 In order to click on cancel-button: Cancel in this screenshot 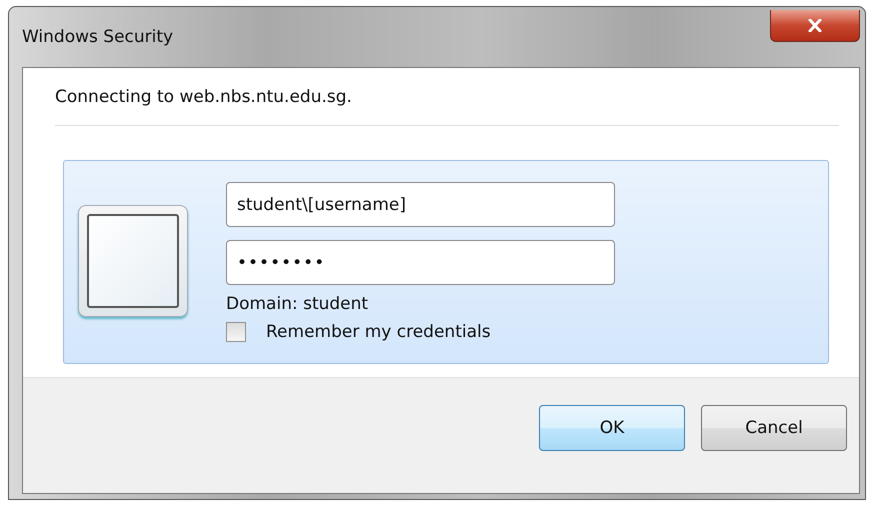, I will do `click(774, 428)`.